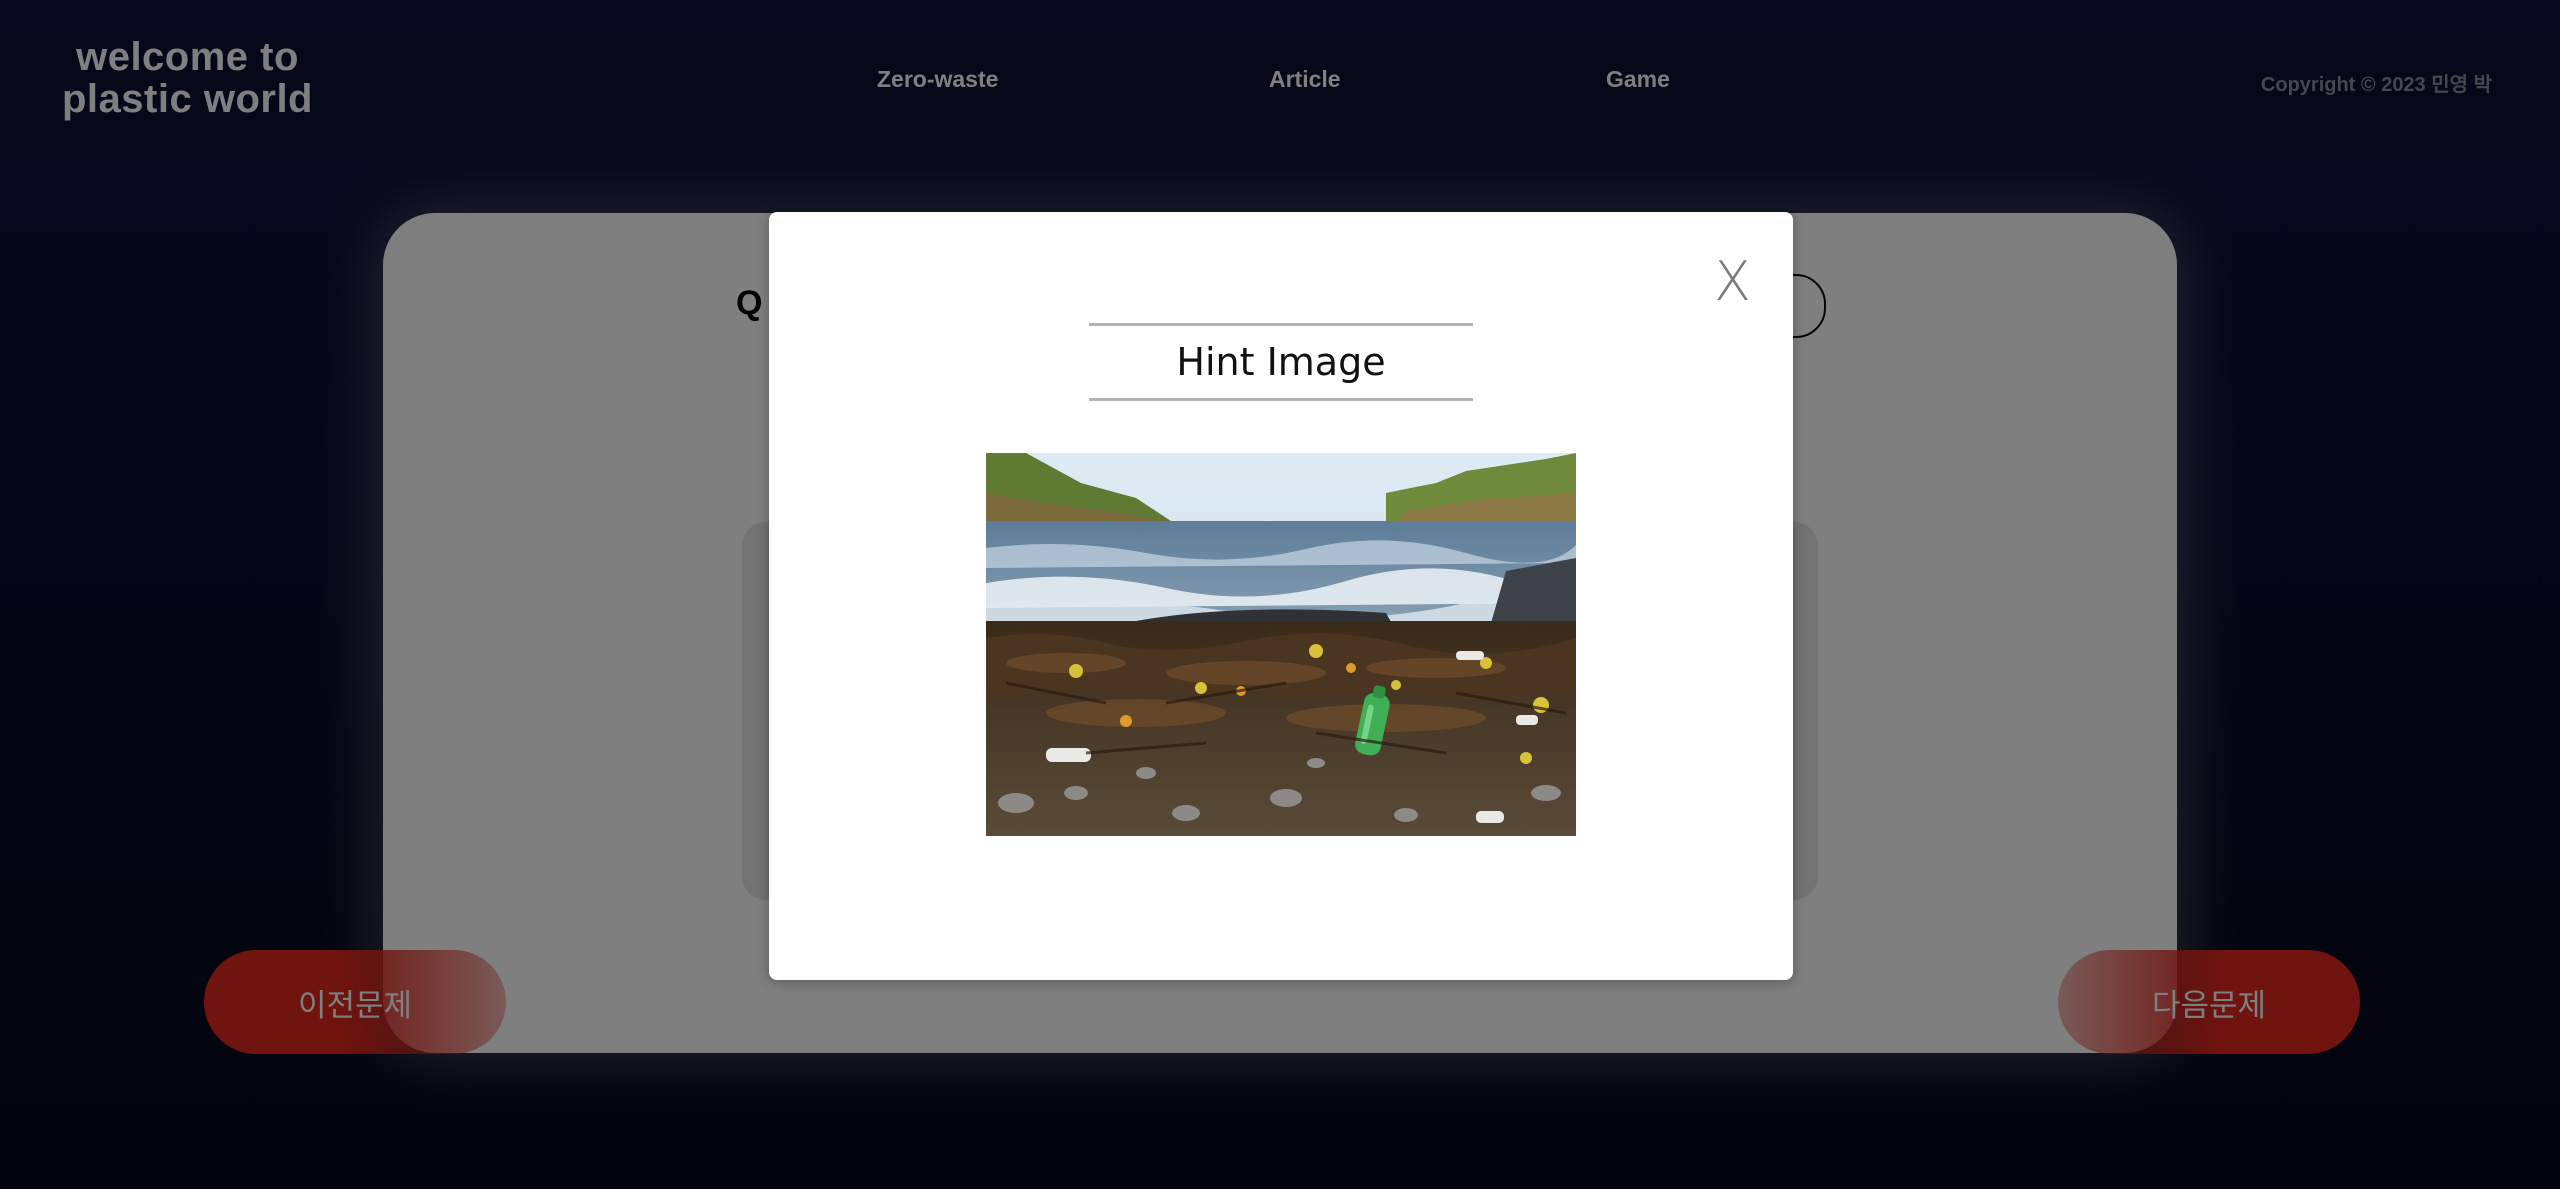 The height and width of the screenshot is (1189, 2560). I want to click on hint-image, so click(1281, 644).